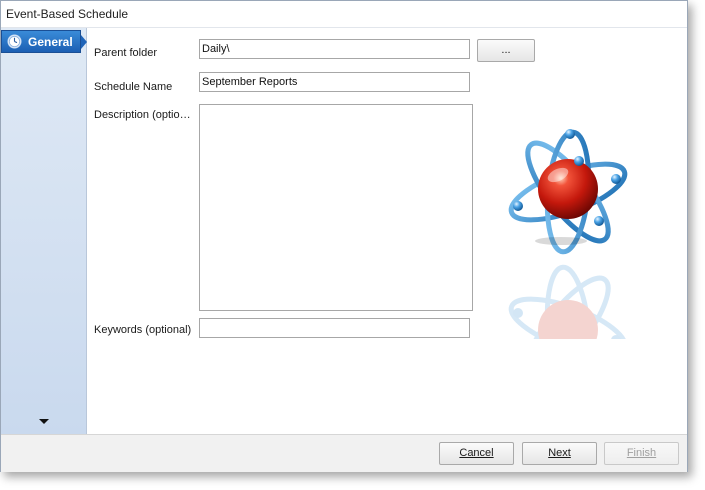 This screenshot has width=705, height=490. What do you see at coordinates (334, 328) in the screenshot?
I see `keywords-field` at bounding box center [334, 328].